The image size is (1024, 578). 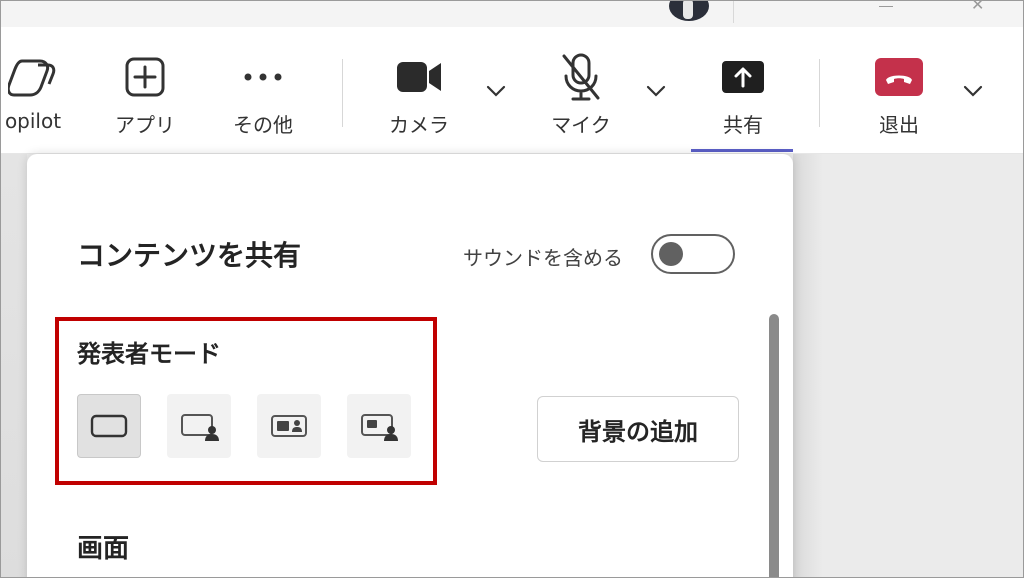 What do you see at coordinates (103, 549) in the screenshot?
I see `screen-section-title: 画面` at bounding box center [103, 549].